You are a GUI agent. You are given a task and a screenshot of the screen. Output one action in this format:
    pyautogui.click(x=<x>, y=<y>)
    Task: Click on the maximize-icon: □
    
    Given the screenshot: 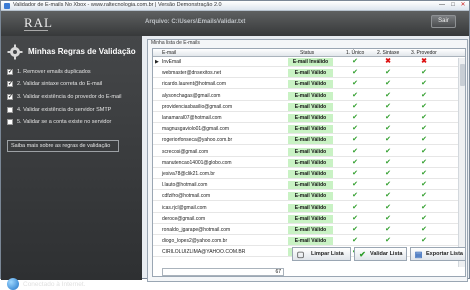 What is the action you would take?
    pyautogui.click(x=453, y=5)
    